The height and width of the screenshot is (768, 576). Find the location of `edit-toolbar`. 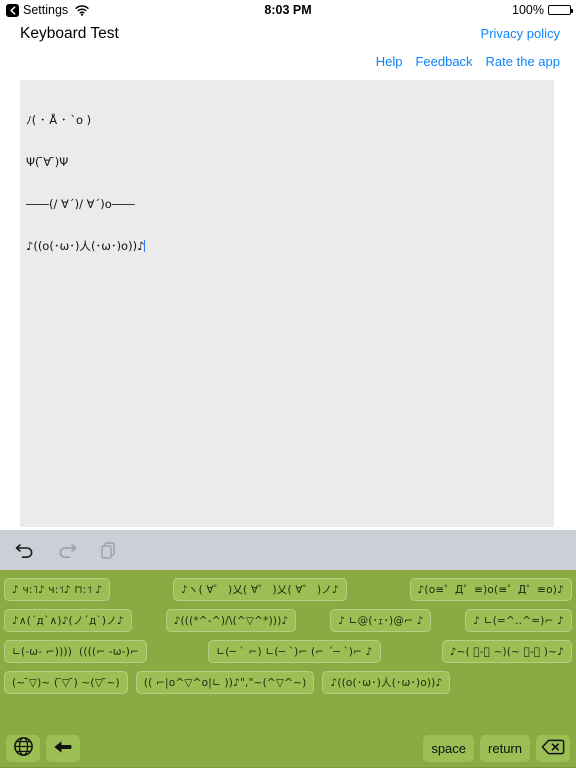

edit-toolbar is located at coordinates (288, 550).